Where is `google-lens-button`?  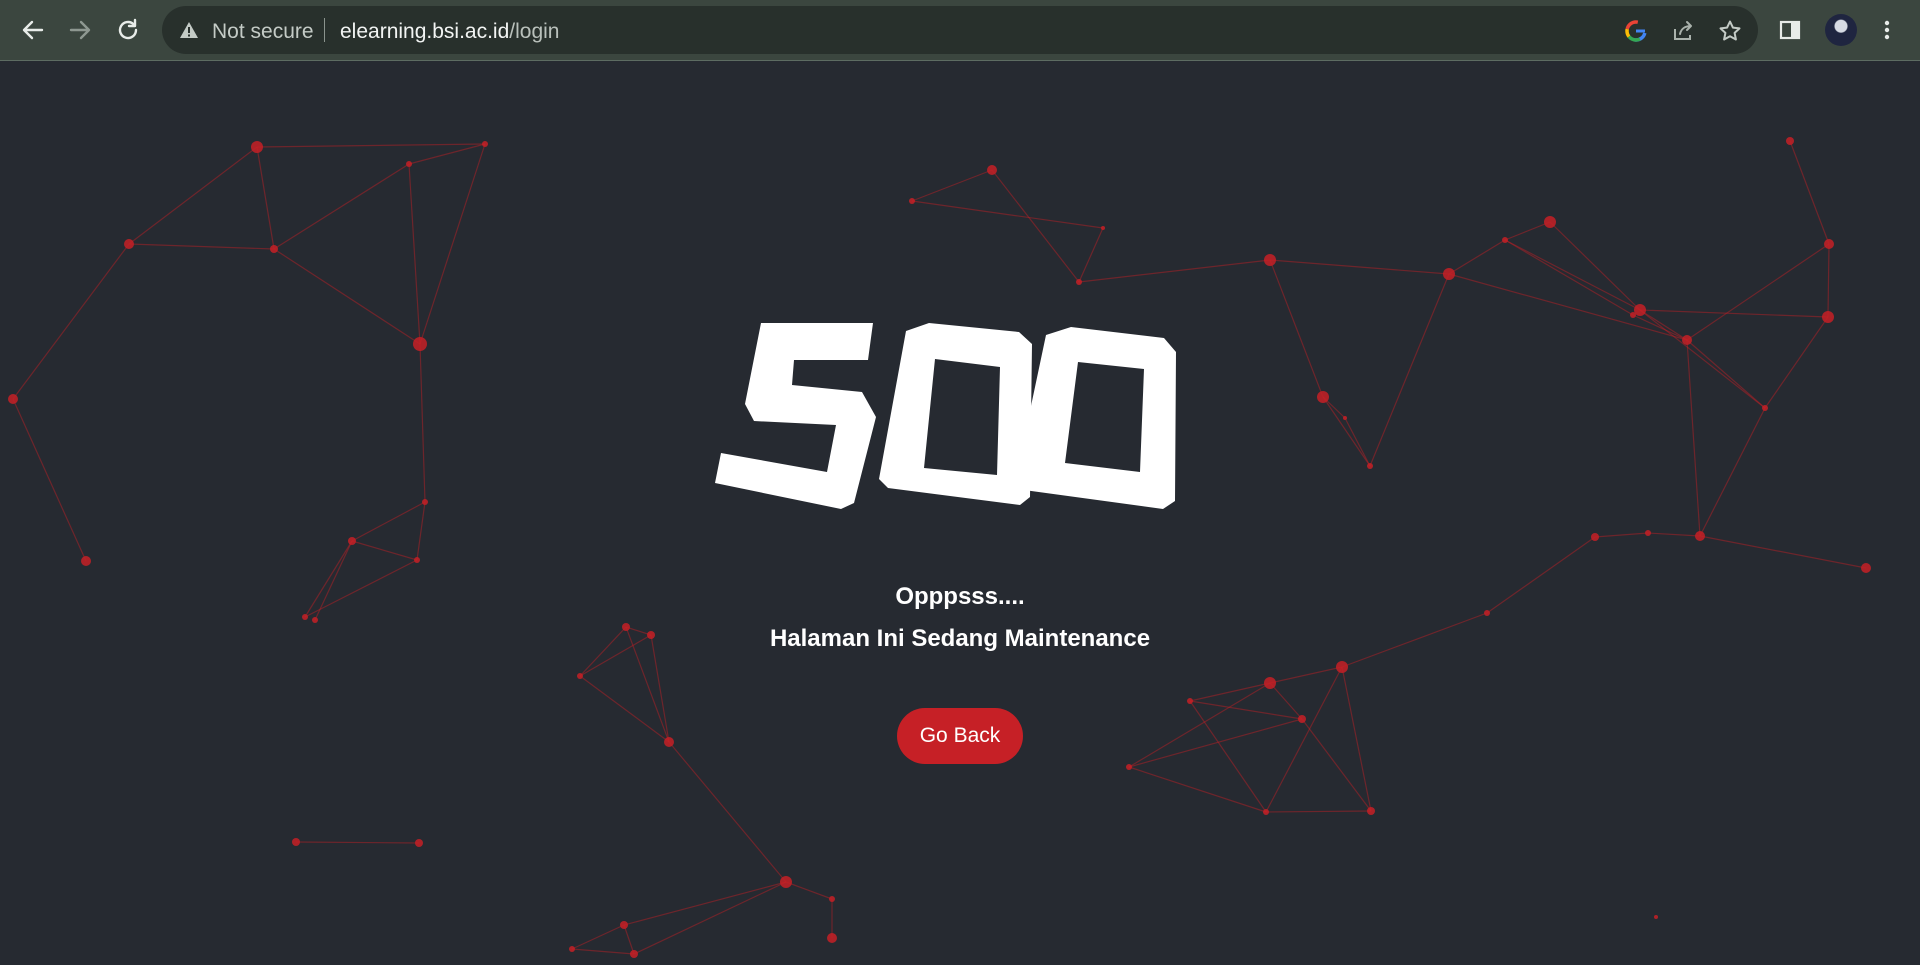
google-lens-button is located at coordinates (1636, 31).